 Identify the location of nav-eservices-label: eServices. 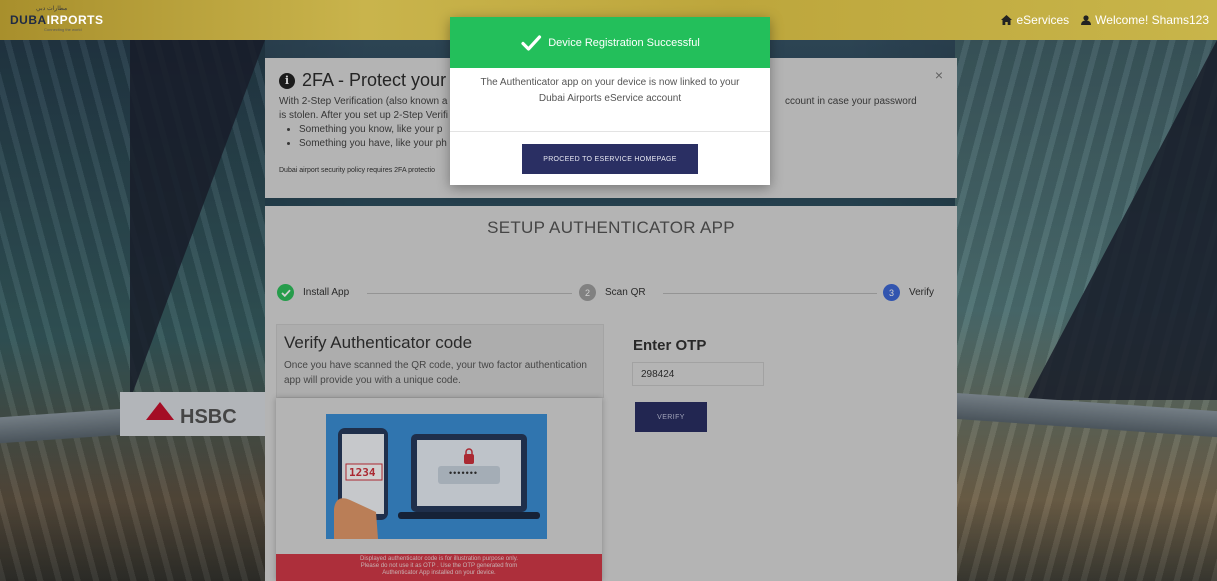
(1043, 20).